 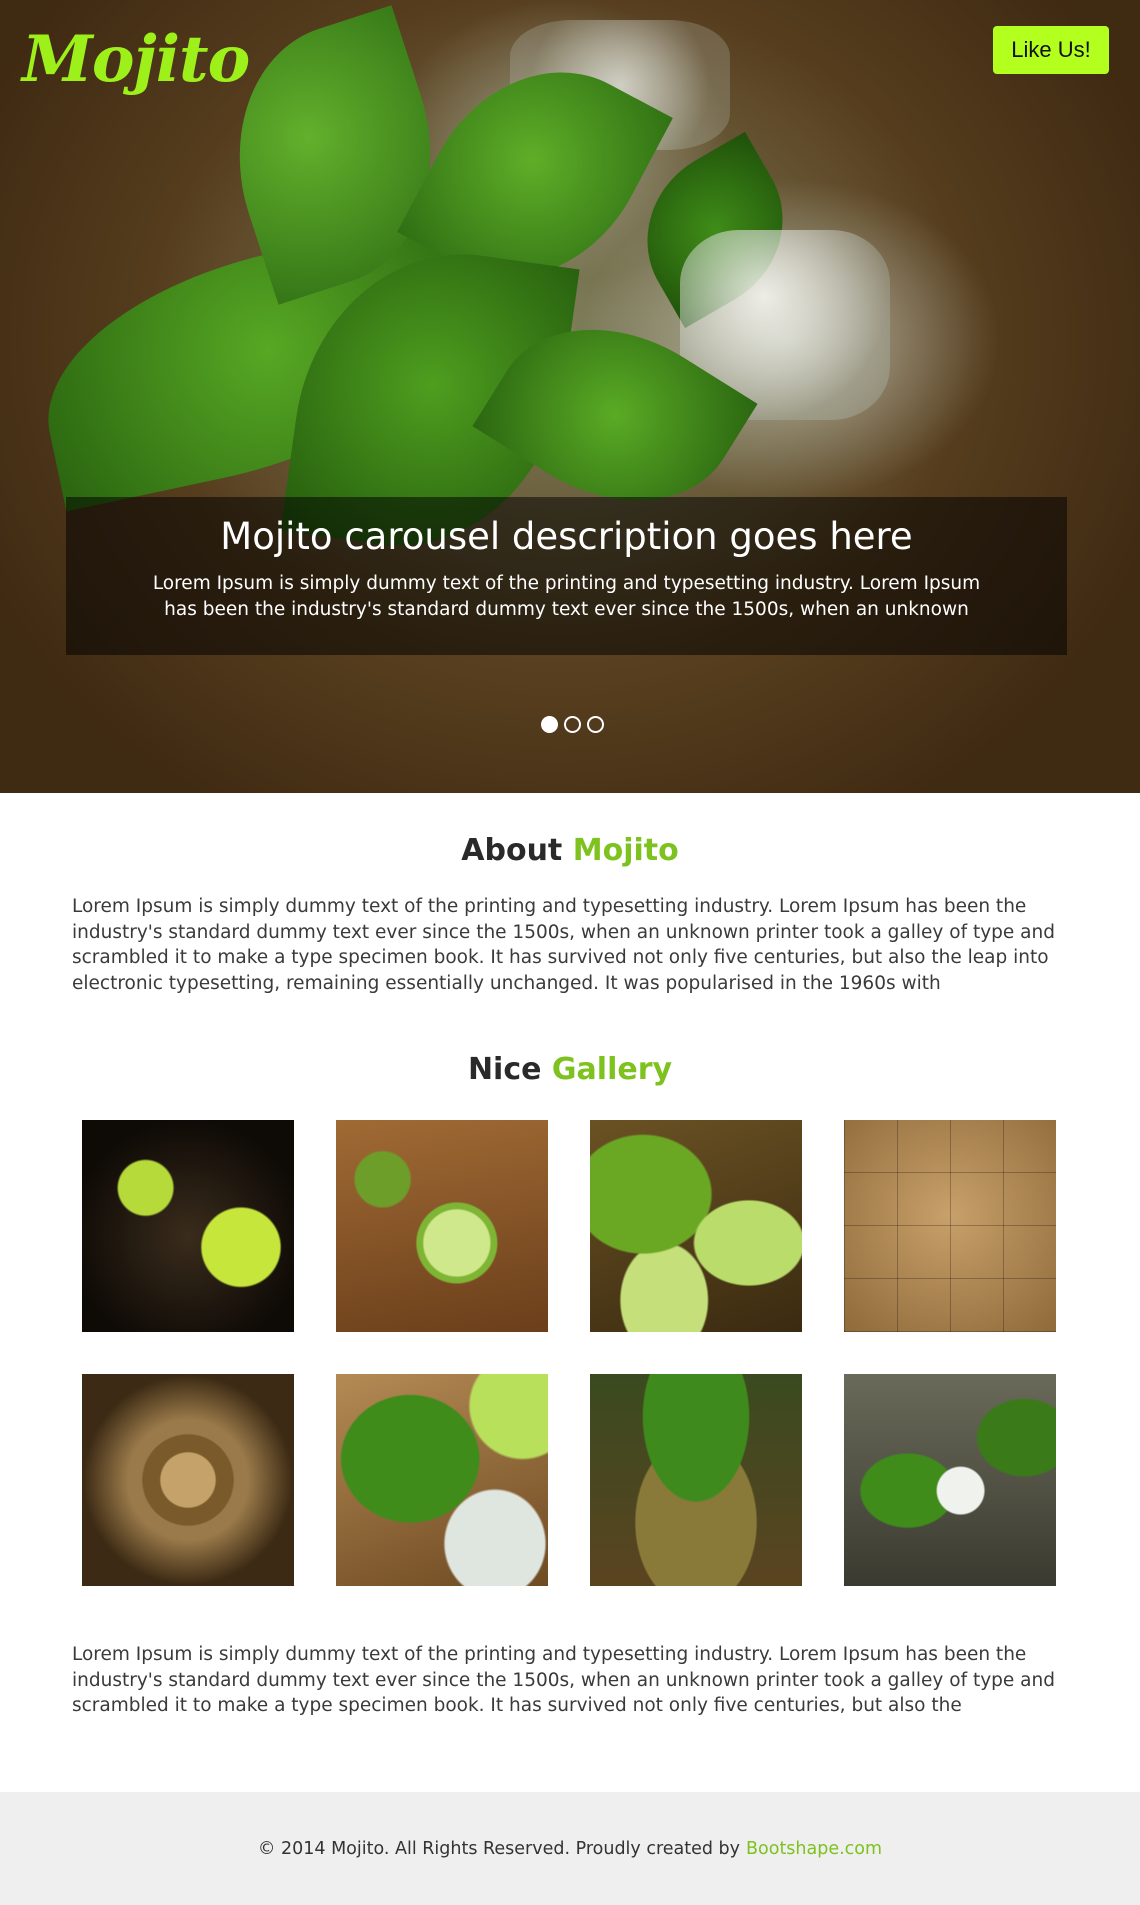 I want to click on gallery-heading: Nice Gallery, so click(x=570, y=1069).